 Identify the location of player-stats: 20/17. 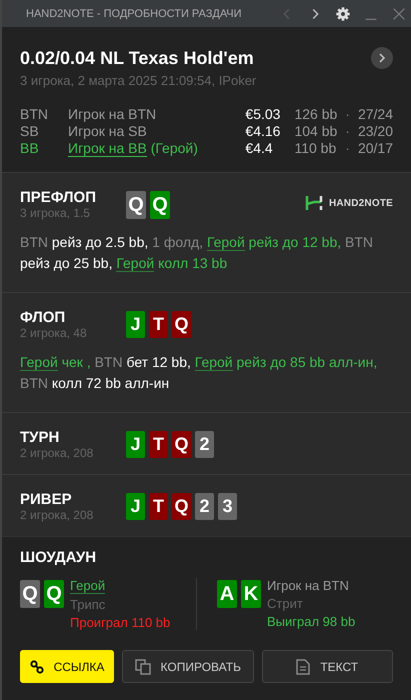
(375, 148).